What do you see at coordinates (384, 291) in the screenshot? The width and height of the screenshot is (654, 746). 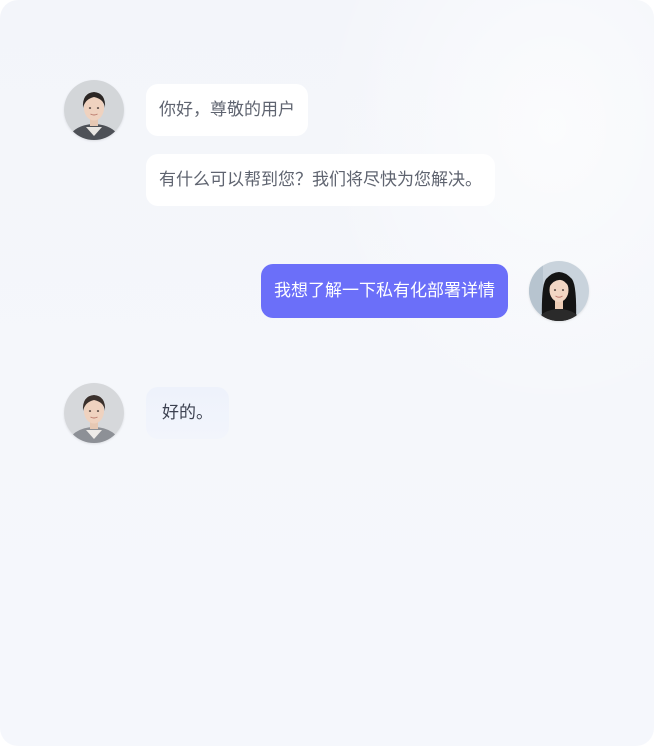 I see `user-message: 我想了解一下私有化部署详情` at bounding box center [384, 291].